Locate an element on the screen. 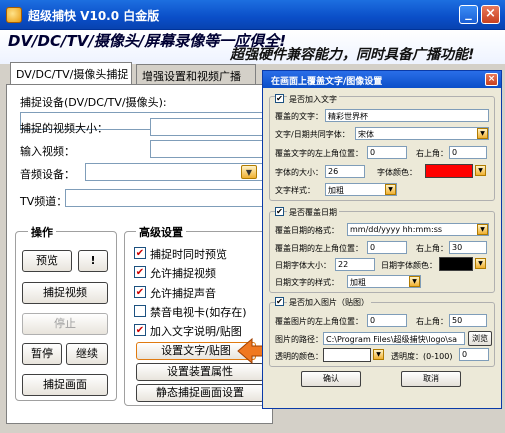  transparent-color-swatch is located at coordinates (347, 355).